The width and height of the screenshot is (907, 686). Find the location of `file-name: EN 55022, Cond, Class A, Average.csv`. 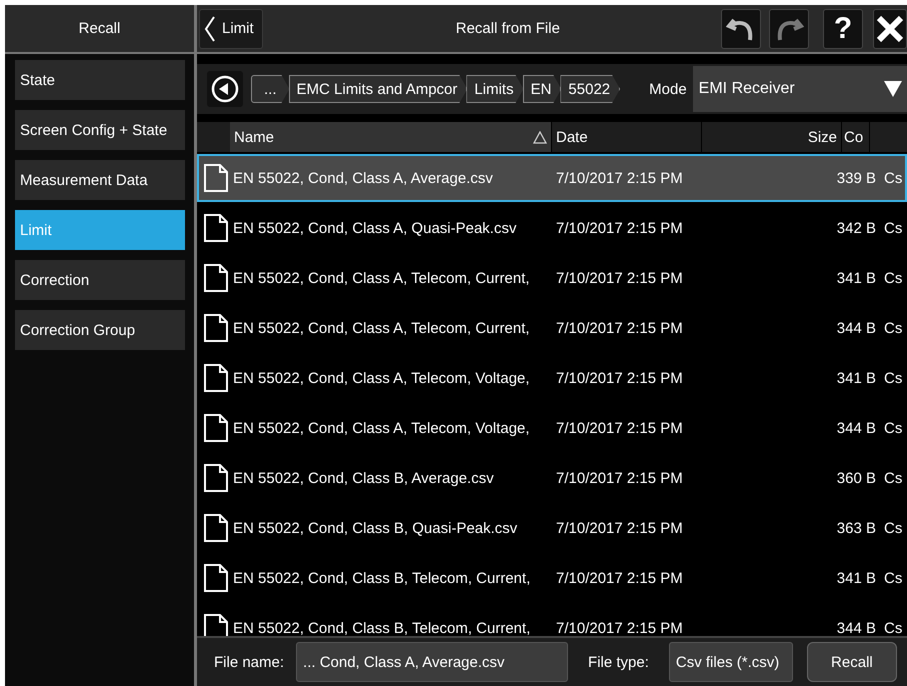

file-name: EN 55022, Cond, Class A, Average.csv is located at coordinates (363, 178).